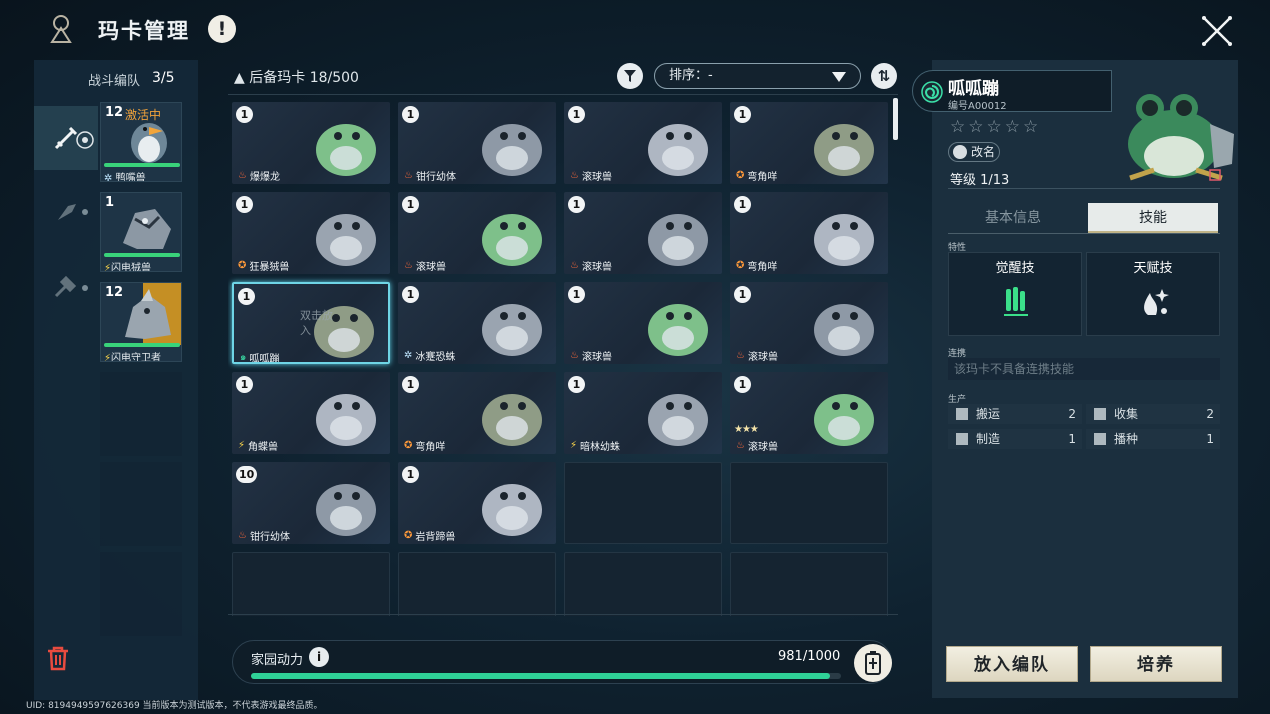 This screenshot has height=714, width=1270. Describe the element at coordinates (477, 323) in the screenshot. I see `creature-card: 1 ✲ 冰蹇恐蛛` at that location.